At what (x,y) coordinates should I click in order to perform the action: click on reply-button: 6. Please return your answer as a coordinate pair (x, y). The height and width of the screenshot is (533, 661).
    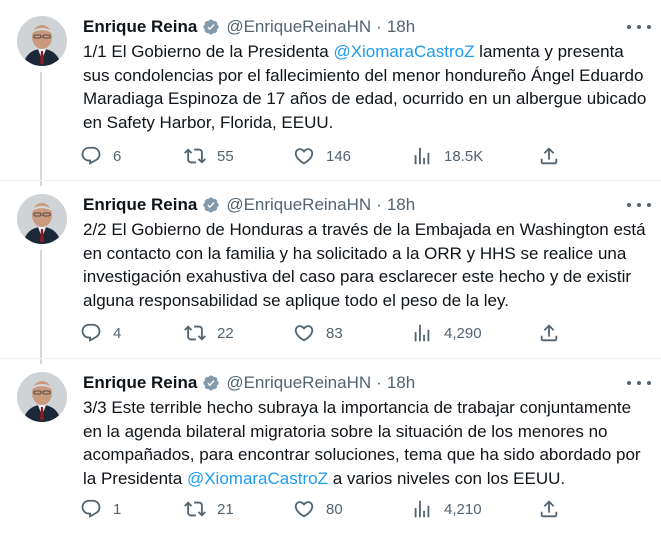
    Looking at the image, I should click on (100, 156).